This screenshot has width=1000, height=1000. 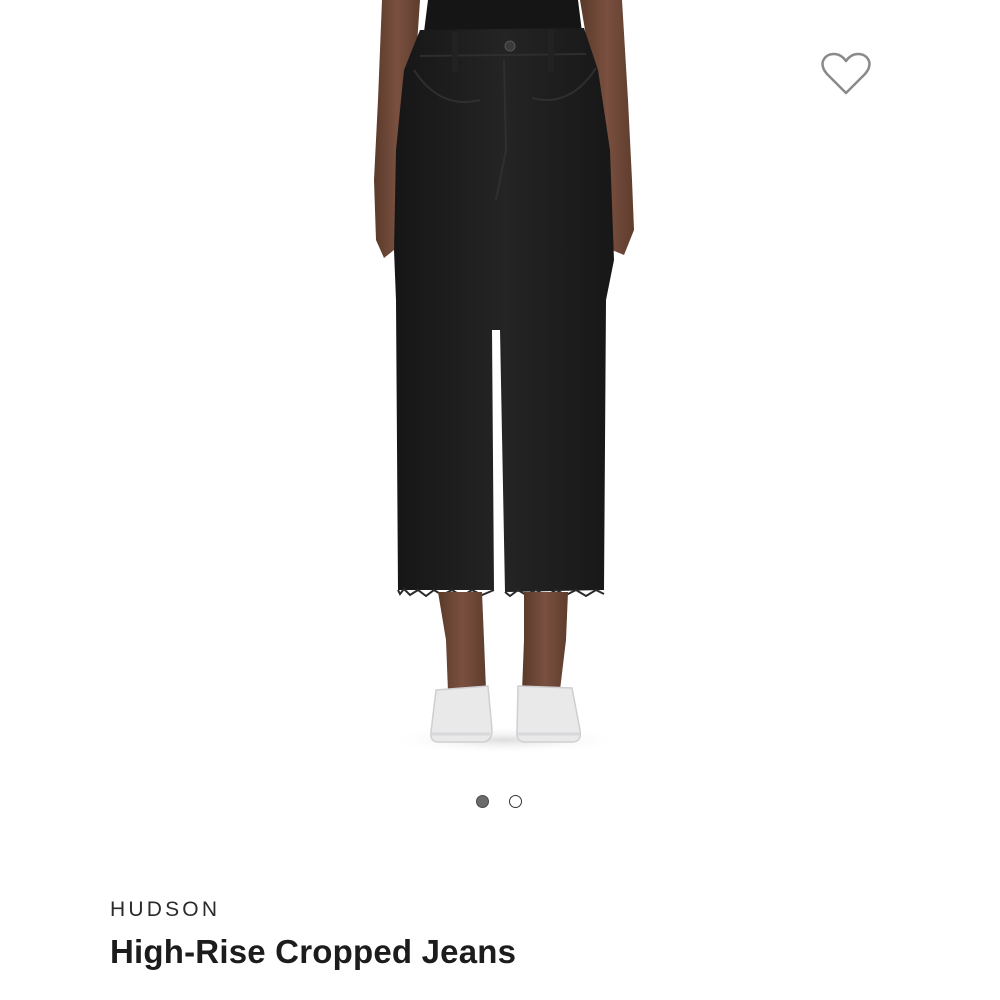 What do you see at coordinates (515, 801) in the screenshot?
I see `pager-dot` at bounding box center [515, 801].